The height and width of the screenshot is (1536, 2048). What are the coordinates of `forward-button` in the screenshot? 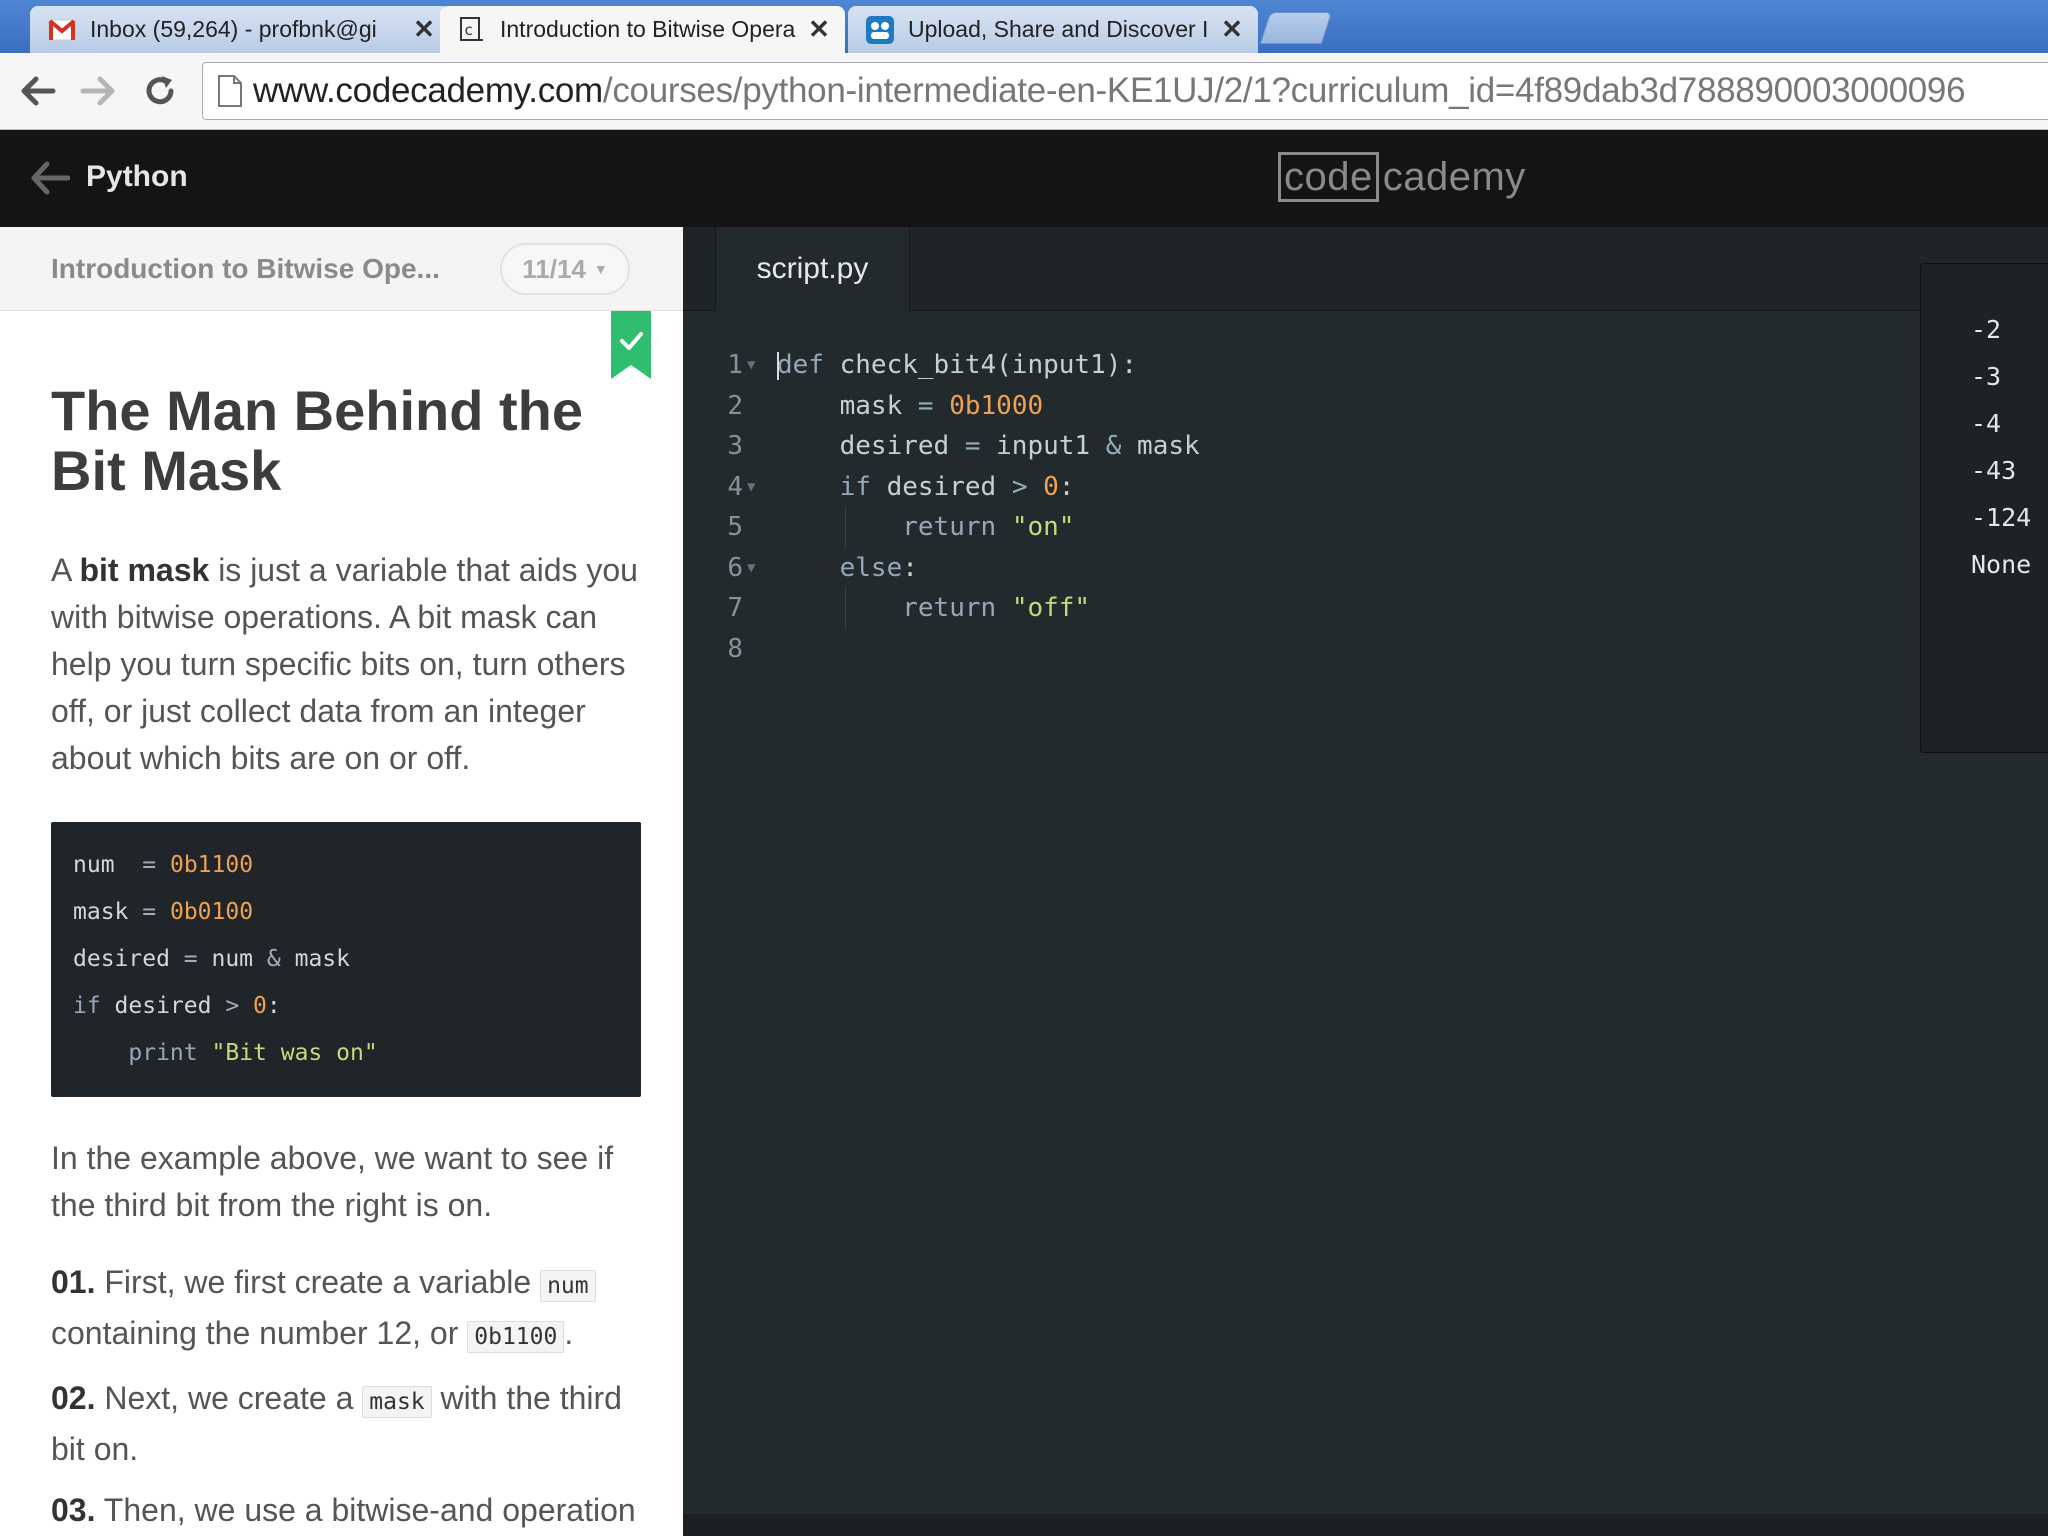 It's located at (98, 91).